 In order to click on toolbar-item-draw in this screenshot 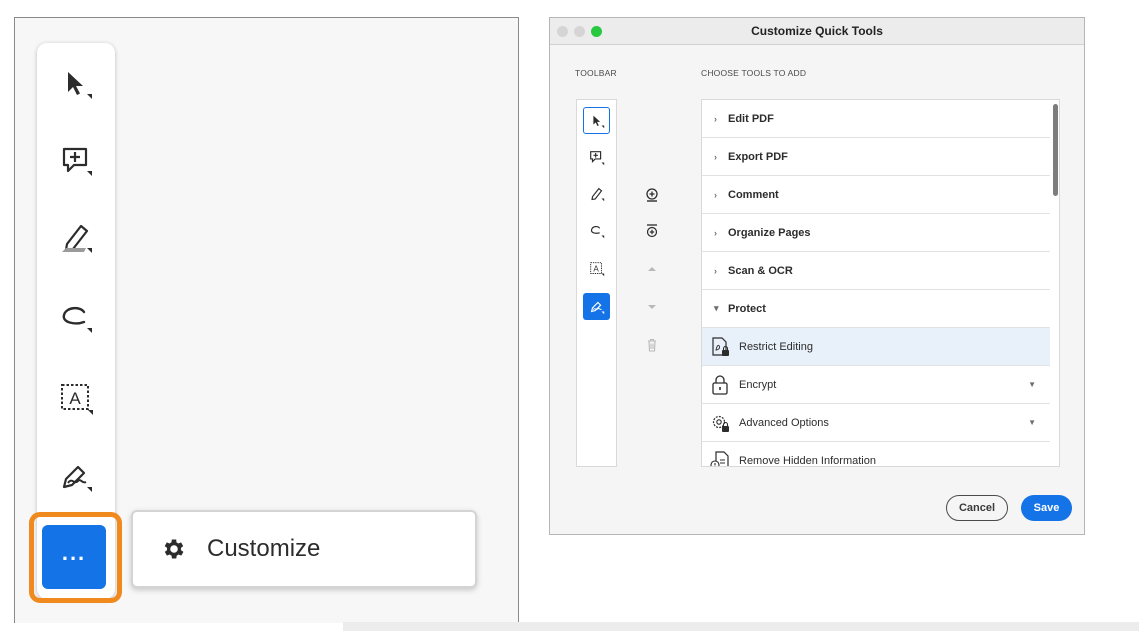, I will do `click(596, 230)`.